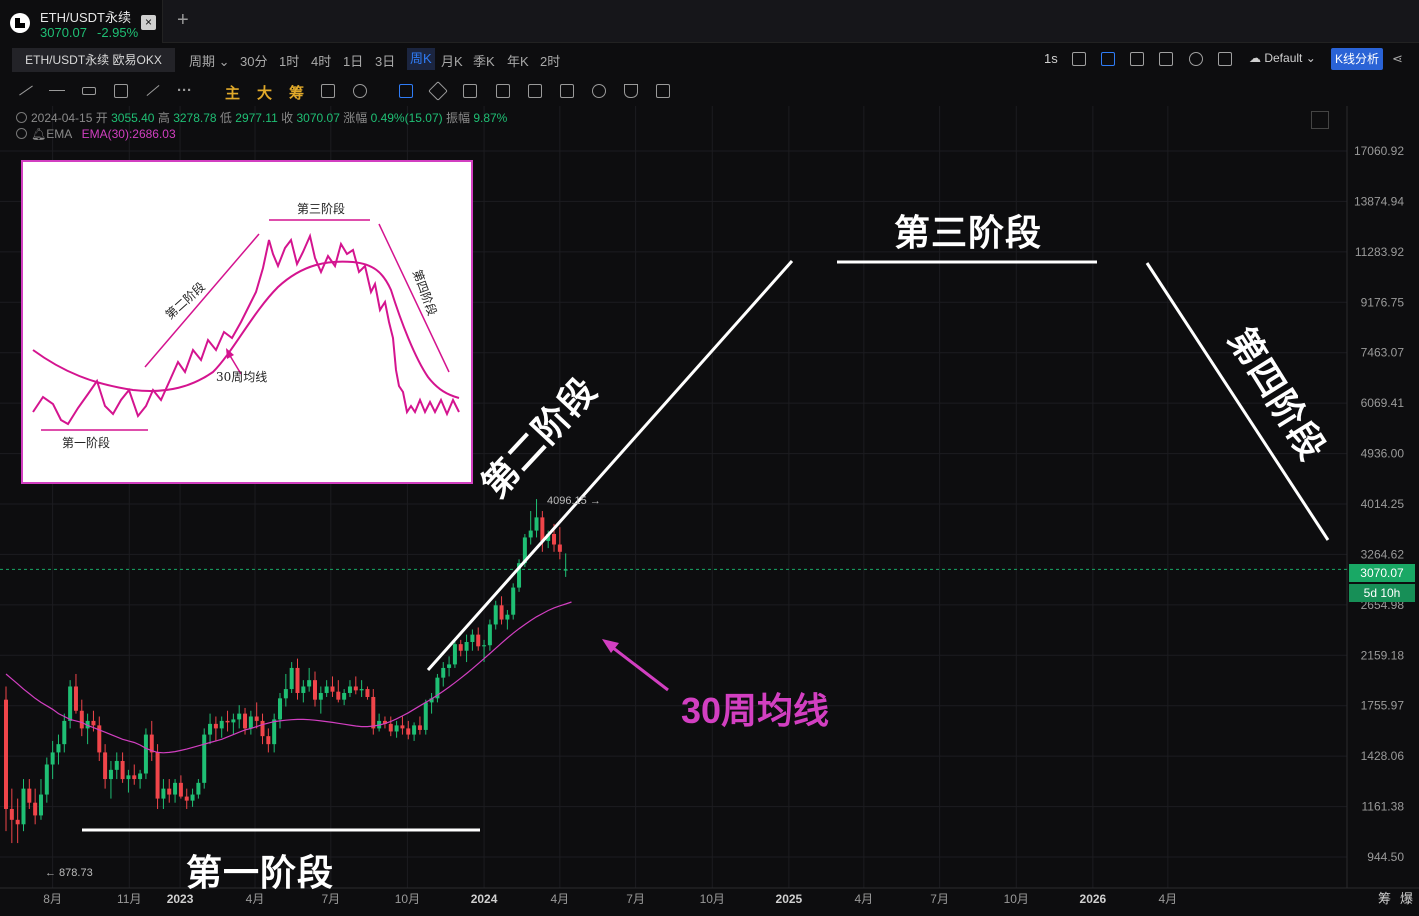 This screenshot has height=916, width=1419. I want to click on layout-icon, so click(1137, 59).